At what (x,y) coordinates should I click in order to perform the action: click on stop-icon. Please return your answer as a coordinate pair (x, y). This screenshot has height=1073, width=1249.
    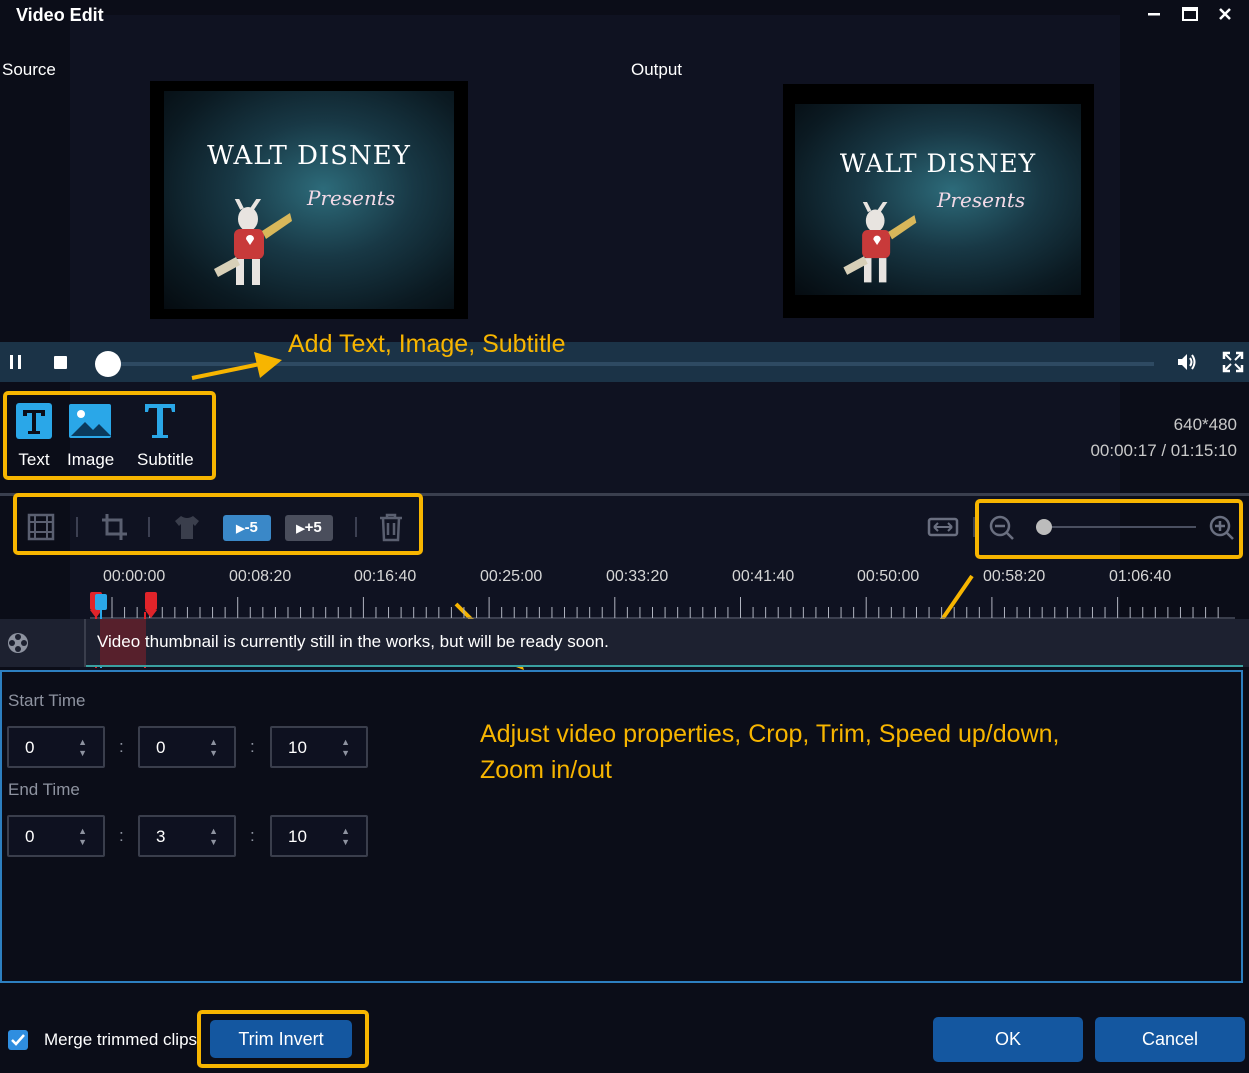
    Looking at the image, I should click on (61, 362).